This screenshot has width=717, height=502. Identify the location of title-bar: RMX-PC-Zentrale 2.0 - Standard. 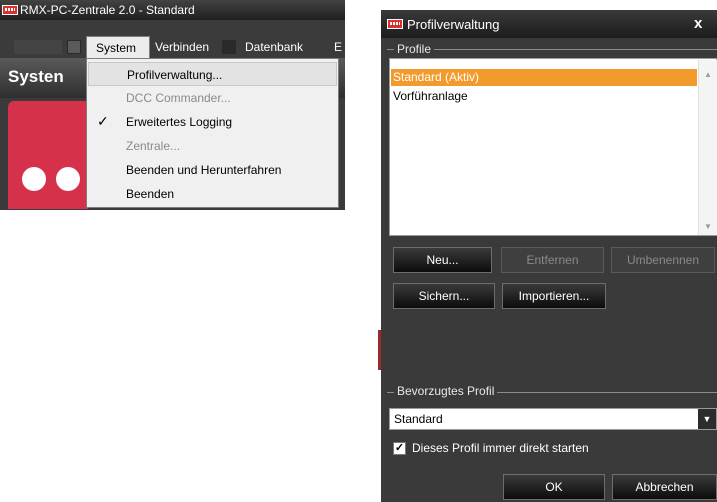
(172, 10).